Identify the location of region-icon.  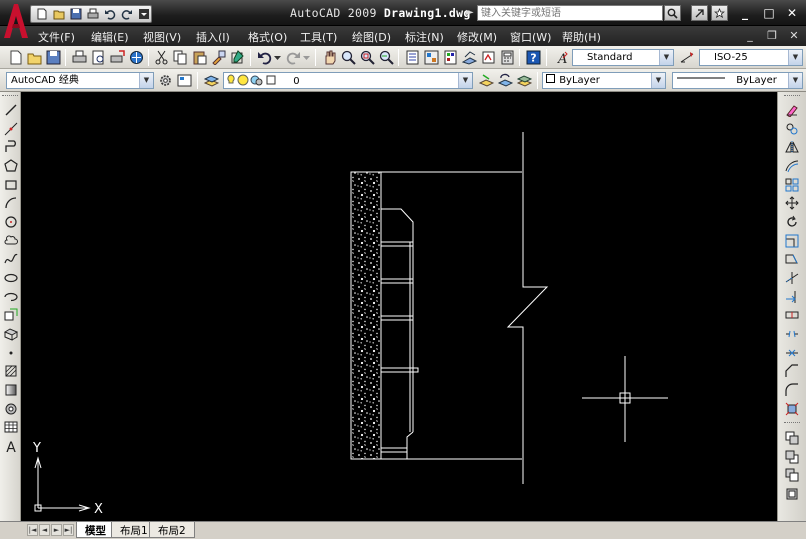
(10, 408).